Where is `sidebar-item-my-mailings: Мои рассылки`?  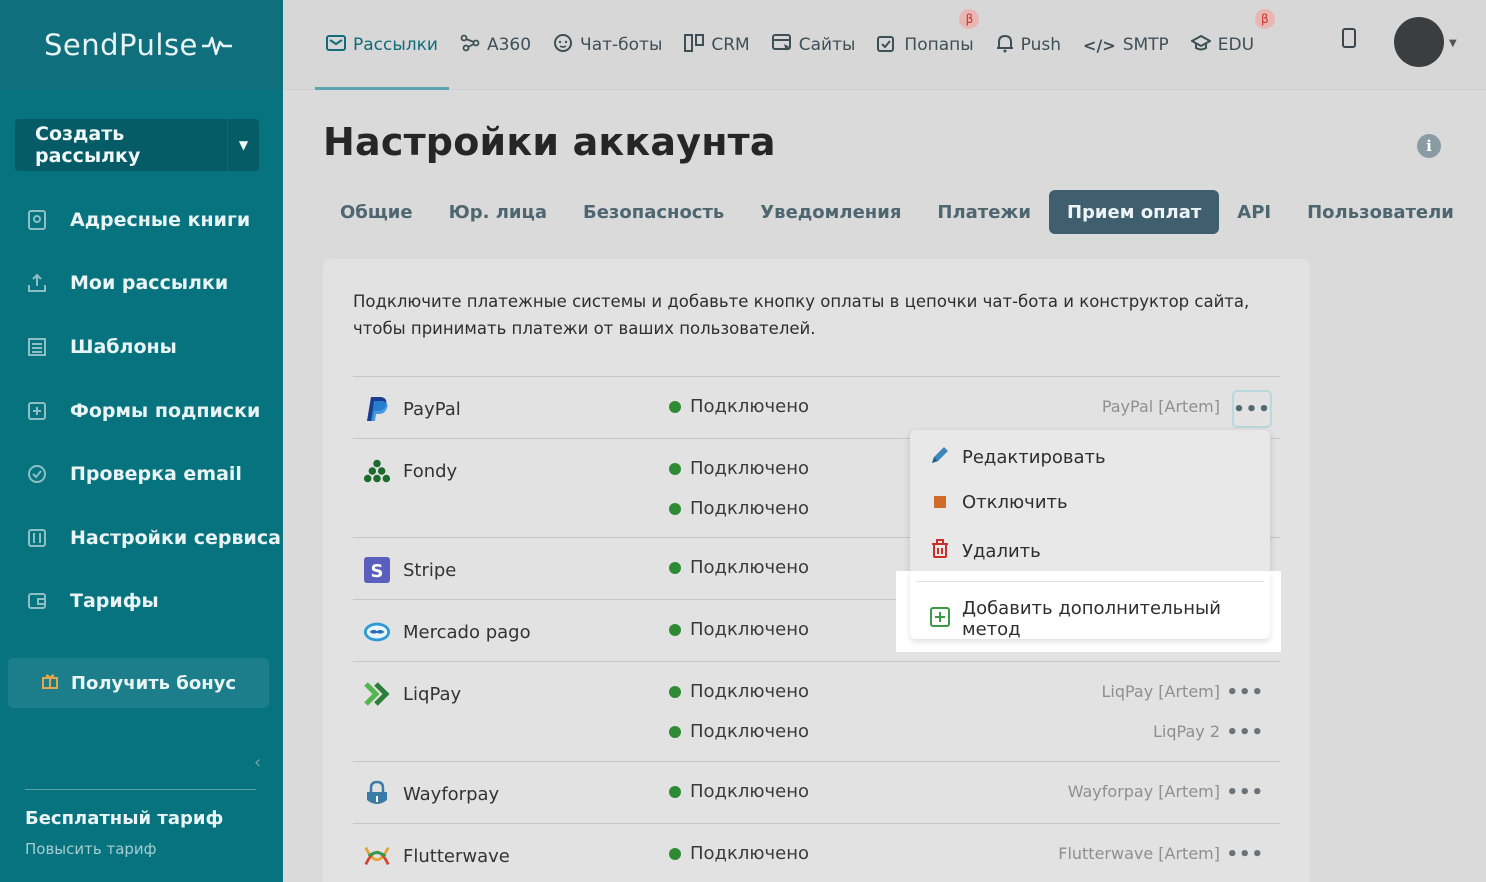
sidebar-item-my-mailings: Мои рассылки is located at coordinates (141, 284).